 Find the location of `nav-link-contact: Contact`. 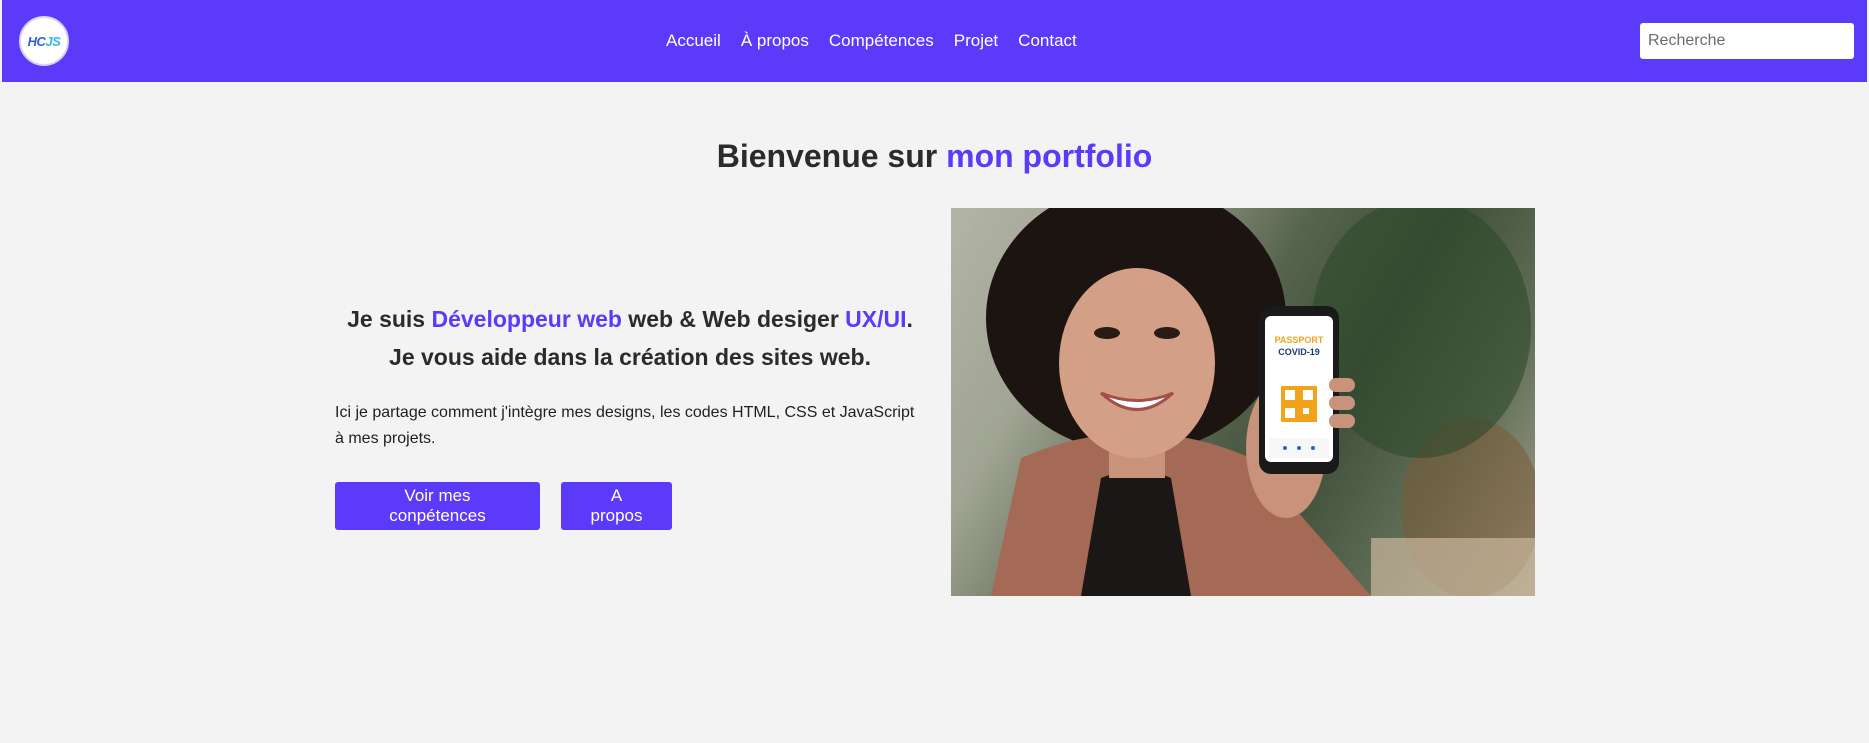

nav-link-contact: Contact is located at coordinates (1047, 41).